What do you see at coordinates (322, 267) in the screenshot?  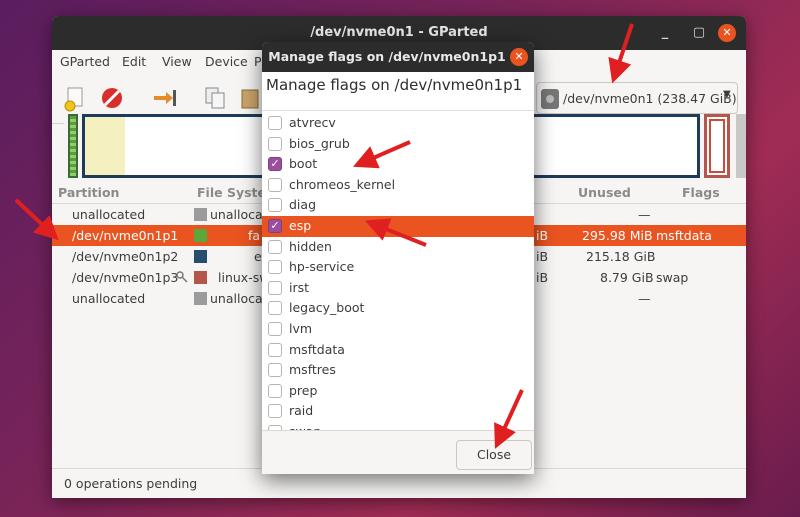 I see `flag-label: hp-service` at bounding box center [322, 267].